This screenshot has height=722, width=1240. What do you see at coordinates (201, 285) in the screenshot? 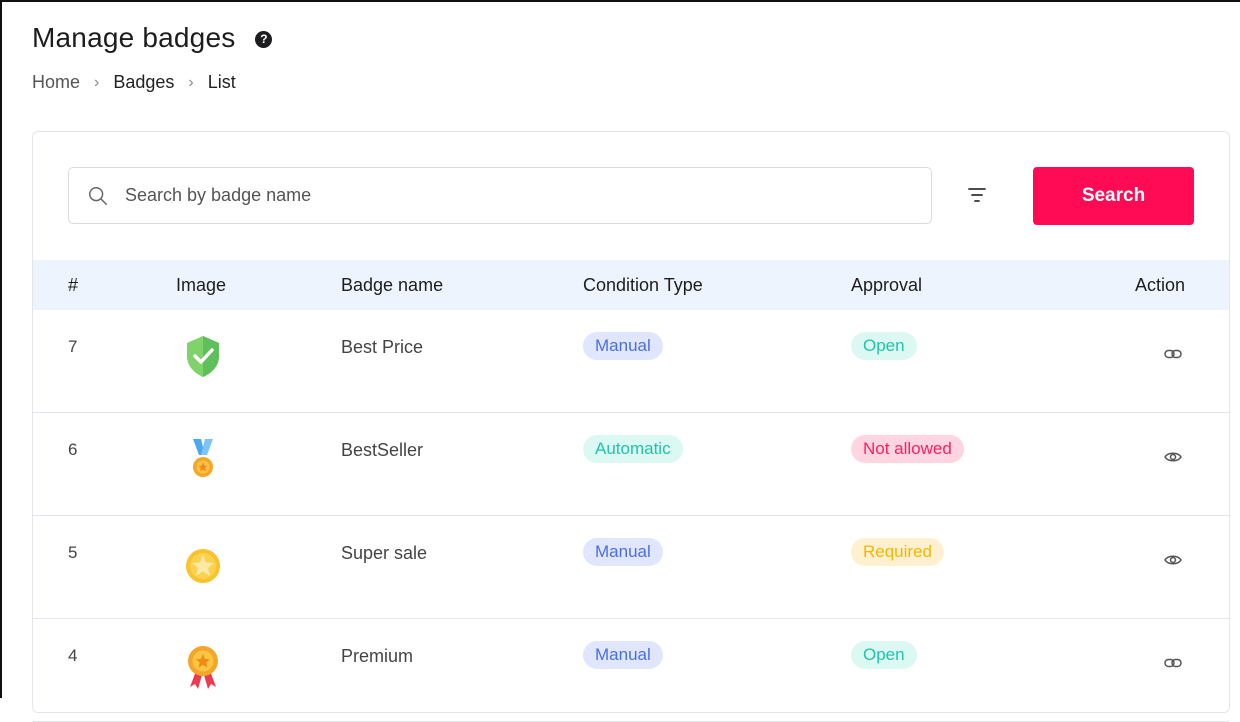
I see `column-header-image: Image` at bounding box center [201, 285].